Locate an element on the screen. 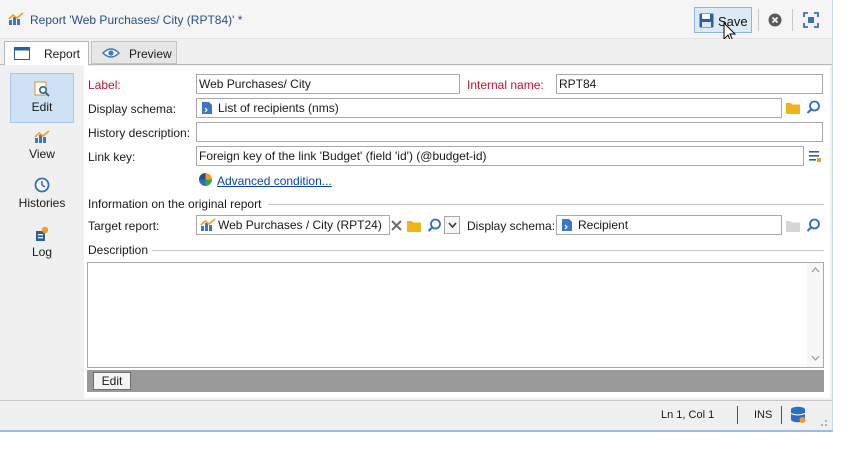  display-schema-value: List of recipients (nms) is located at coordinates (278, 108).